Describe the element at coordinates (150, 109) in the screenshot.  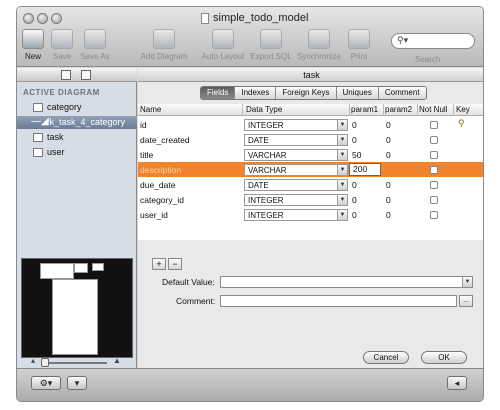
I see `column-header-name: Name` at that location.